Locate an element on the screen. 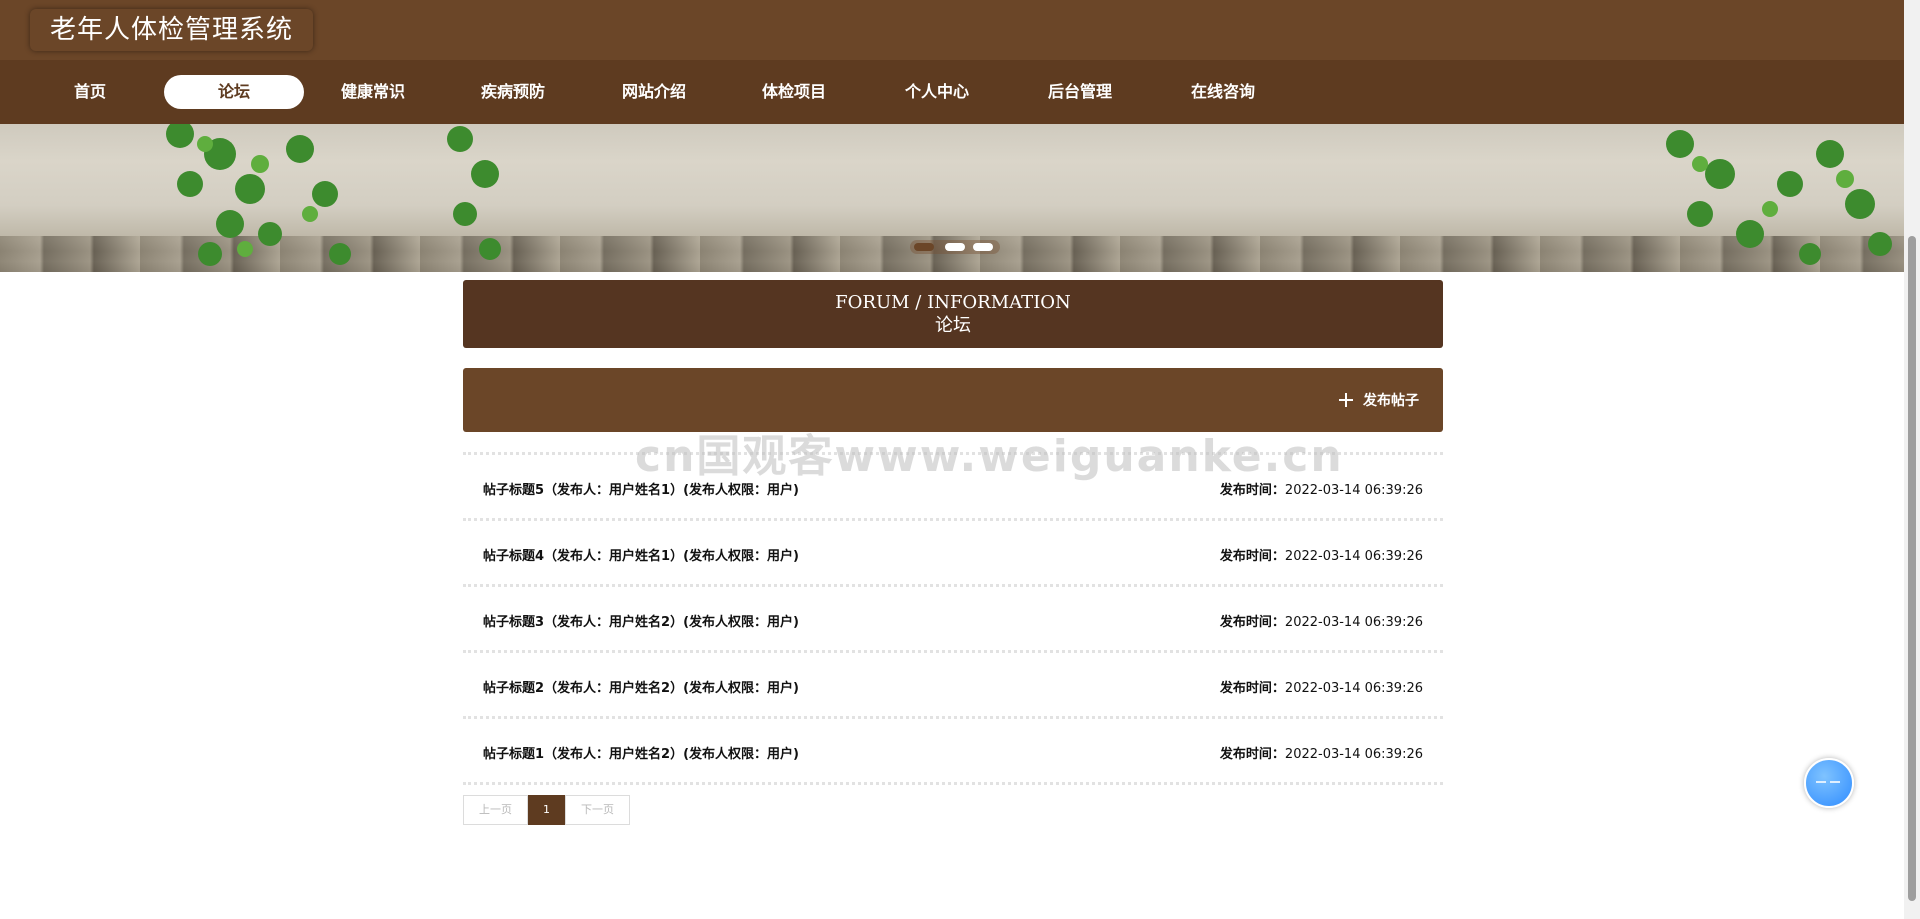 Image resolution: width=1920 pixels, height=919 pixels. vine-left-decoration is located at coordinates (258, 195).